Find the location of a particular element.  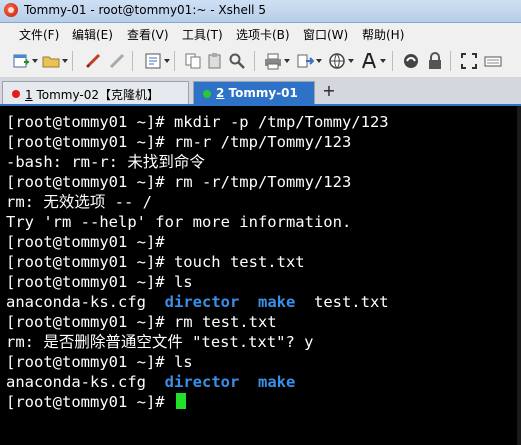

tab-label: Tommy-01 is located at coordinates (261, 93).